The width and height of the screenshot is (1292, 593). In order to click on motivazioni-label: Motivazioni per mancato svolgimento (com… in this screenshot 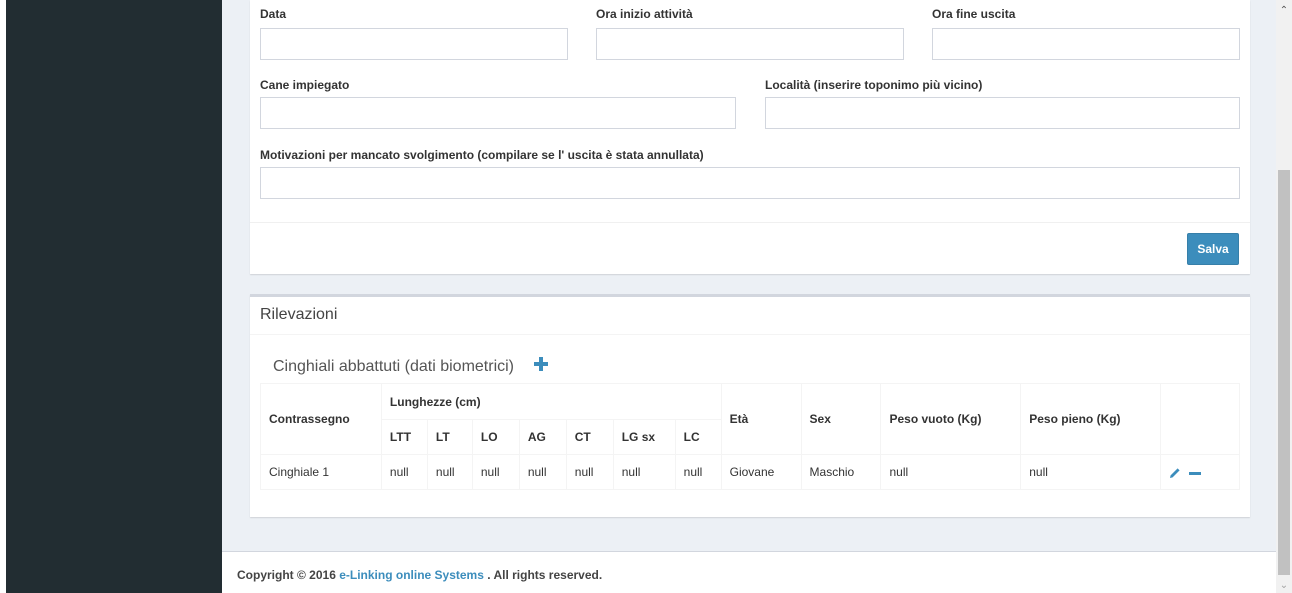, I will do `click(482, 155)`.